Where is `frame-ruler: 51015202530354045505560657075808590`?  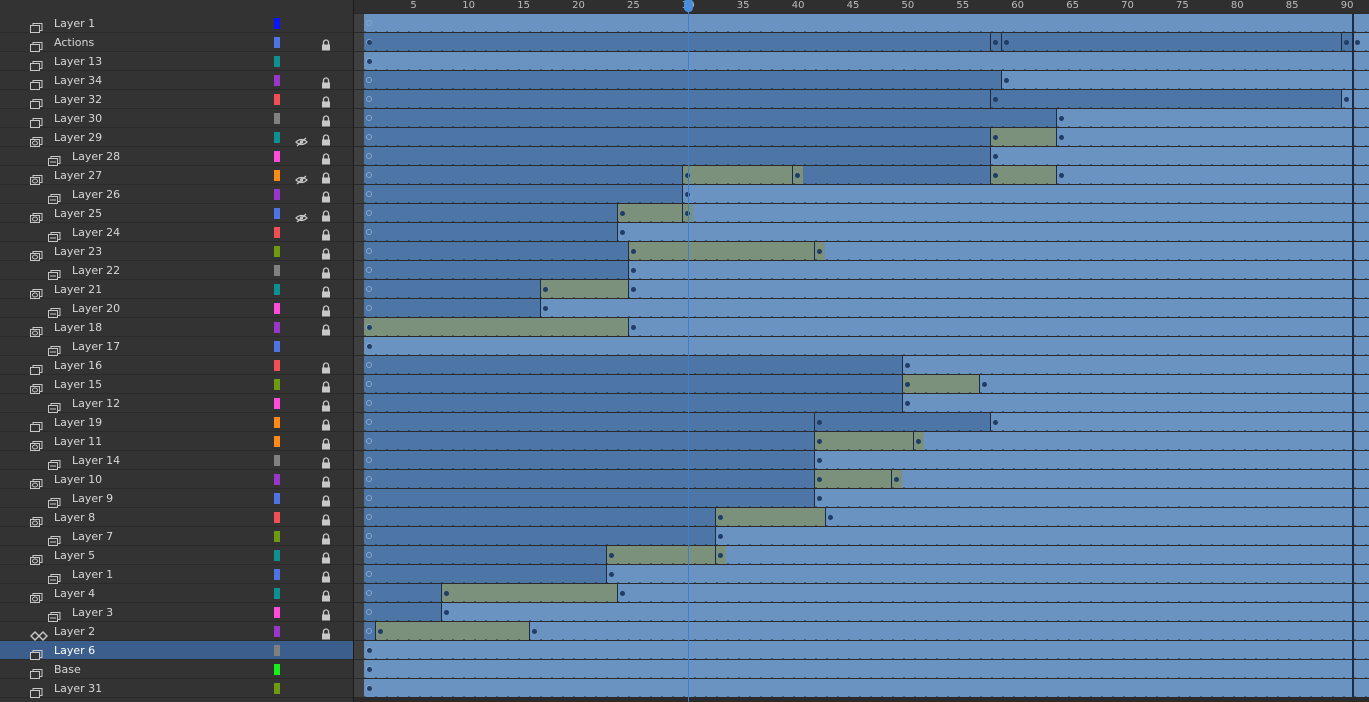 frame-ruler: 51015202530354045505560657075808590 is located at coordinates (861, 6).